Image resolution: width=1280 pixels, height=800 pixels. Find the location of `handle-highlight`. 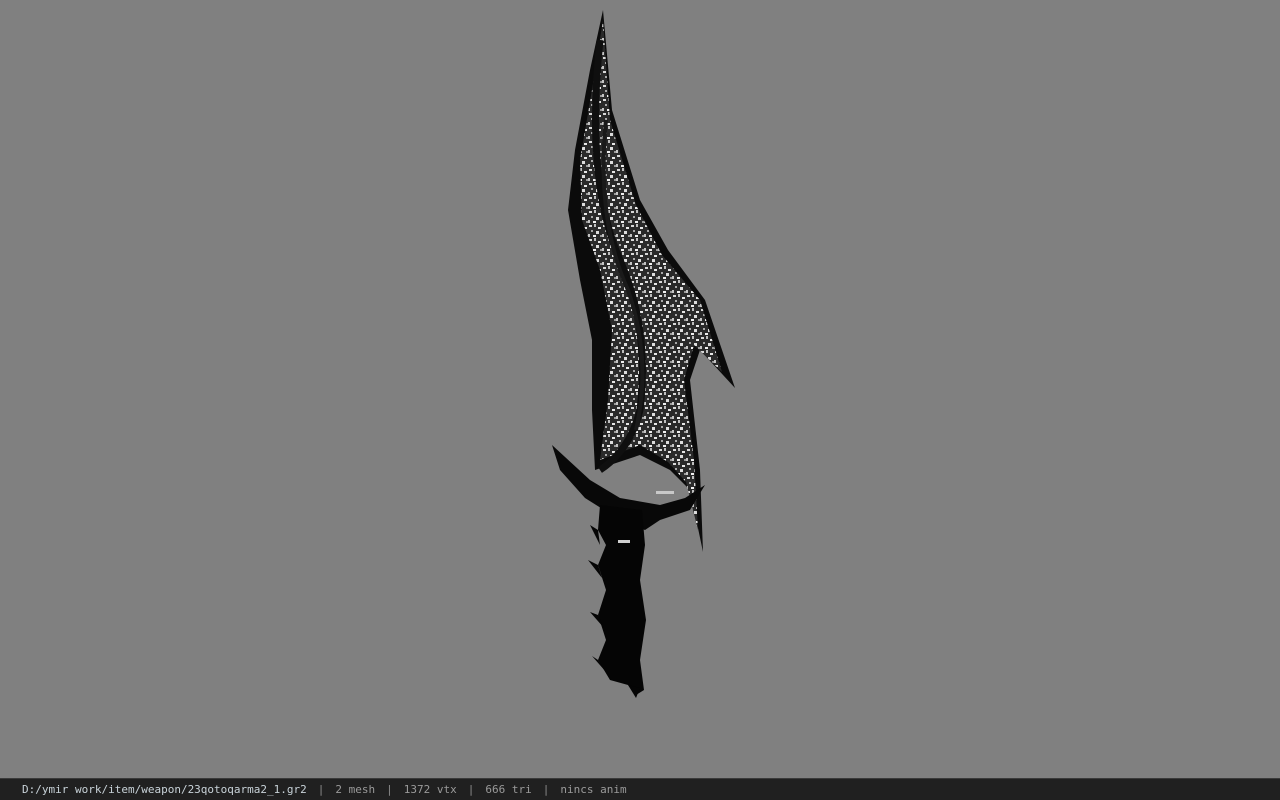

handle-highlight is located at coordinates (624, 541).